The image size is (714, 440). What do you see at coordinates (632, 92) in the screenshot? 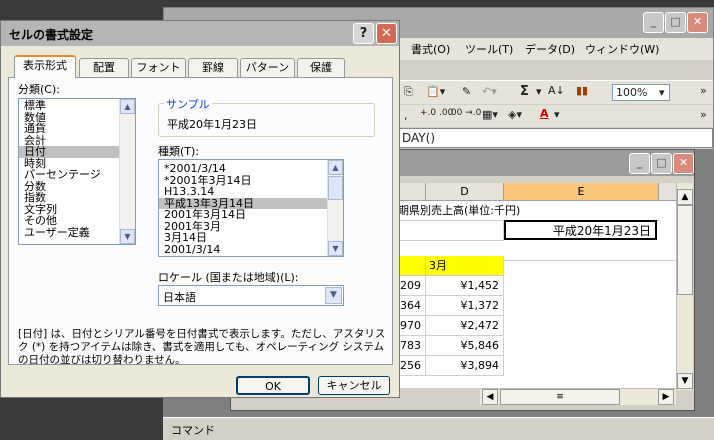
I see `zoom-value: 100%` at bounding box center [632, 92].